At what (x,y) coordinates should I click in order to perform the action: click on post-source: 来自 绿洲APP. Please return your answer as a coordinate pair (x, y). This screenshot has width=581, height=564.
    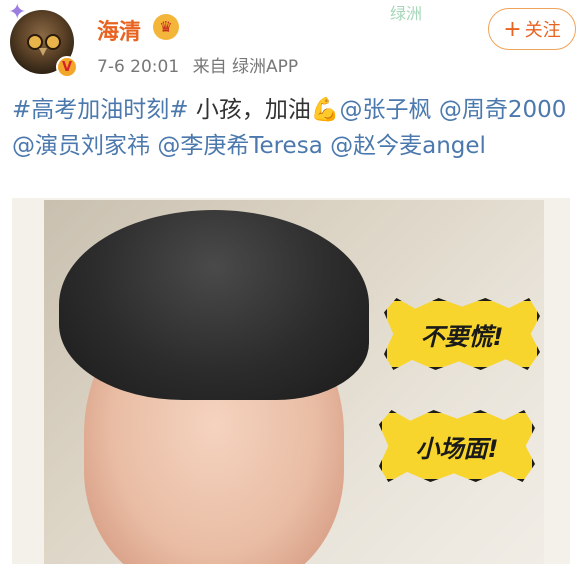
    Looking at the image, I should click on (245, 67).